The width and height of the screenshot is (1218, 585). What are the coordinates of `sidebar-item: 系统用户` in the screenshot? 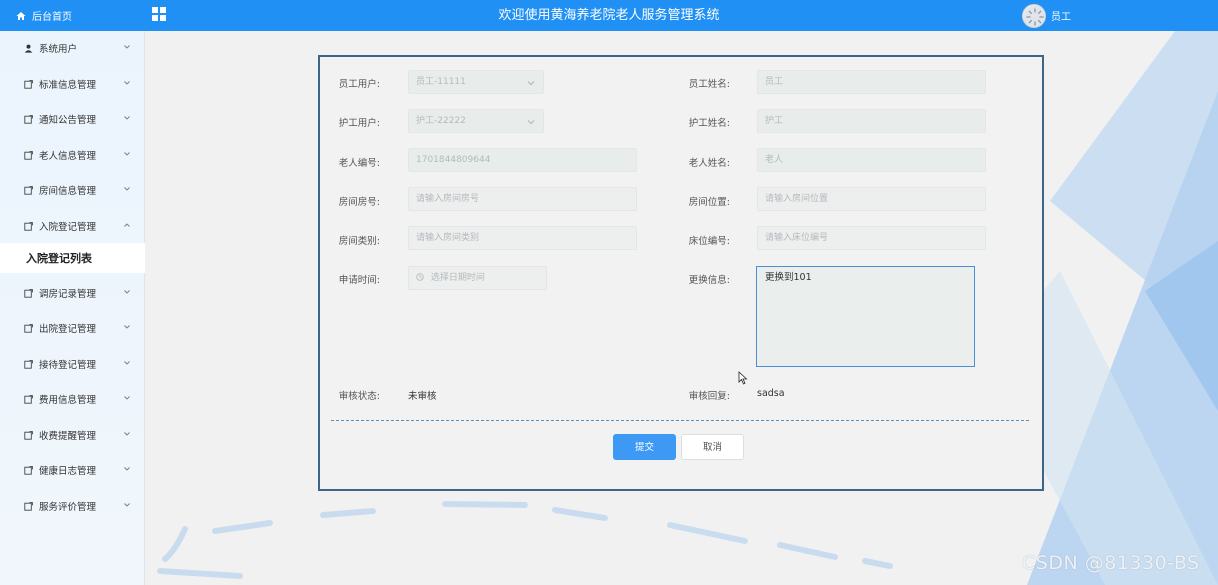 It's located at (72, 48).